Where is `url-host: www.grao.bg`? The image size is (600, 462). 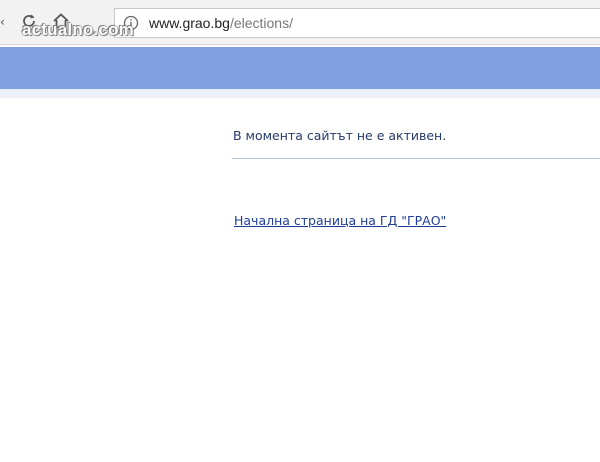
url-host: www.grao.bg is located at coordinates (189, 23).